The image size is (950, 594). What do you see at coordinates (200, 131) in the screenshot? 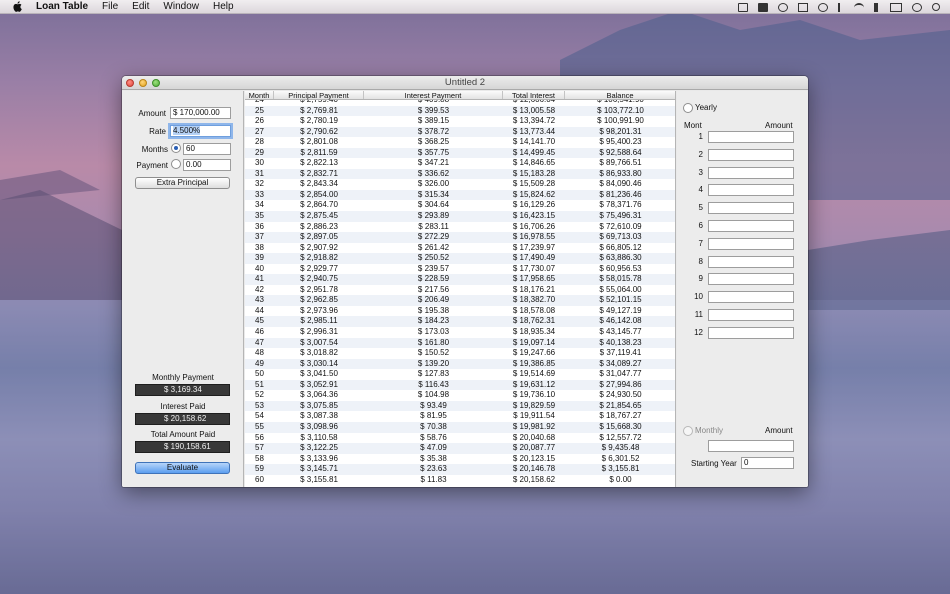
I see `rate-field: 4.500%` at bounding box center [200, 131].